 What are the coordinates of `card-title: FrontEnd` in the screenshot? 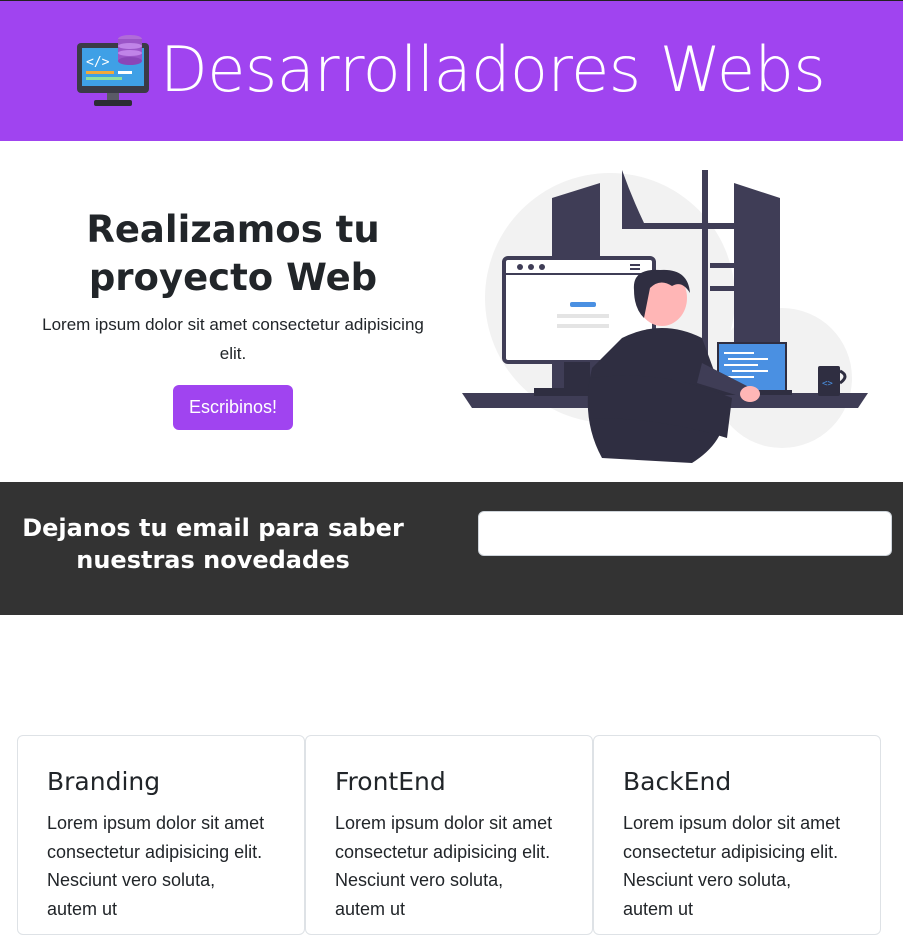 It's located at (390, 781).